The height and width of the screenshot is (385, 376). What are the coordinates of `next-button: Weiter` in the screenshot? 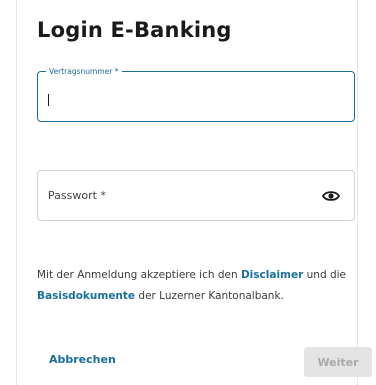 It's located at (338, 362).